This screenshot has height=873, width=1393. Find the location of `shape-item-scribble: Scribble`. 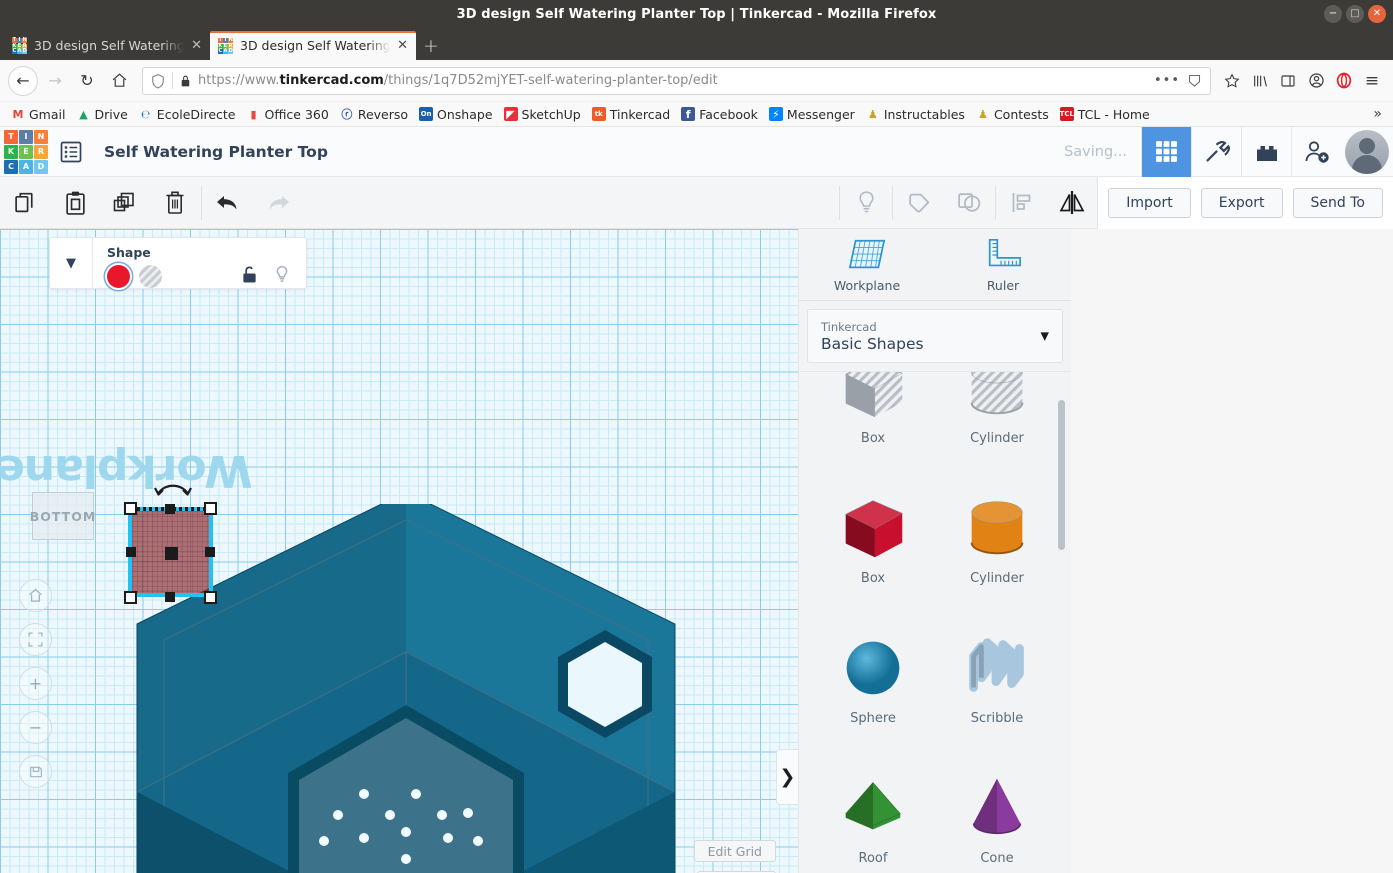

shape-item-scribble: Scribble is located at coordinates (997, 676).